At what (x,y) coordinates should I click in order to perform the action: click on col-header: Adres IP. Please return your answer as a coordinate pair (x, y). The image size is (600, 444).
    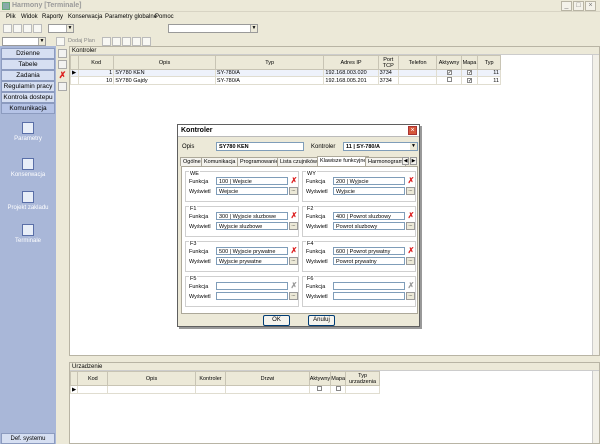
    Looking at the image, I should click on (351, 62).